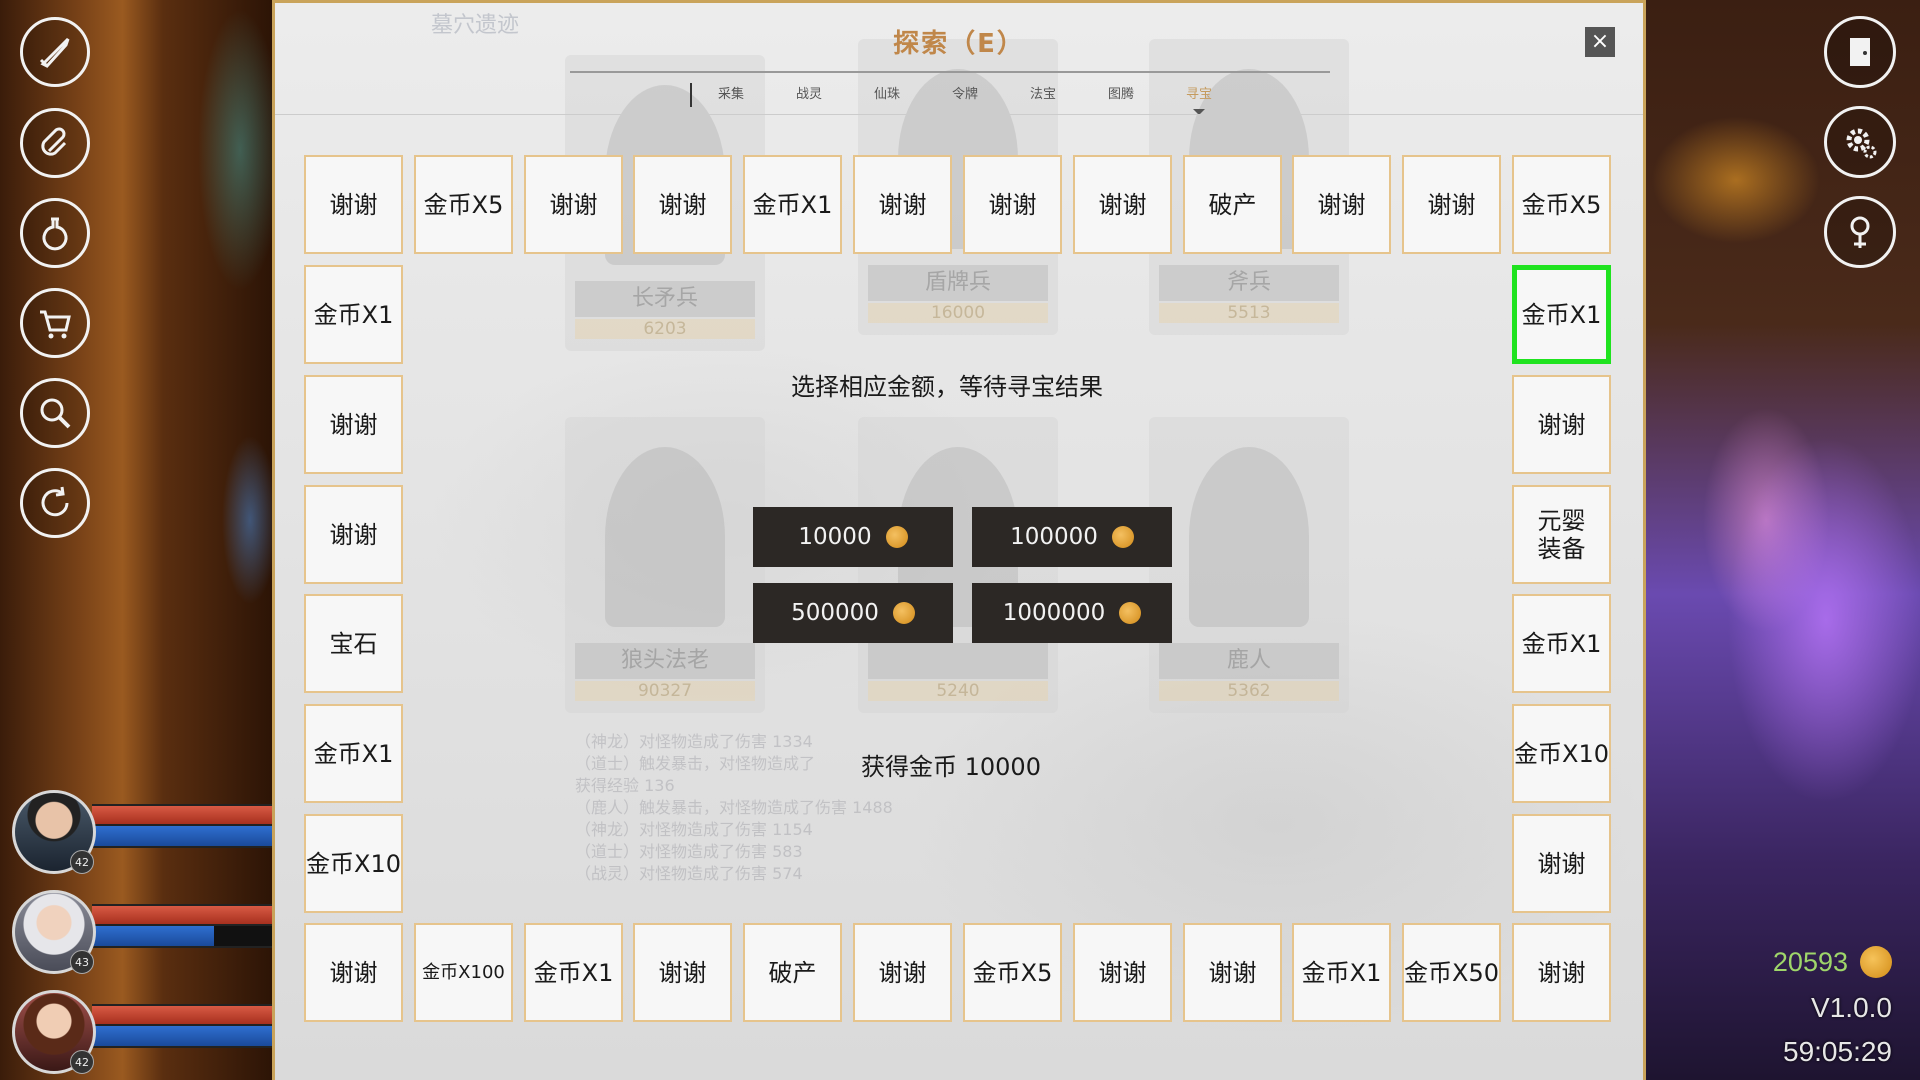  What do you see at coordinates (1561, 314) in the screenshot?
I see `board-cell-selected: 金币X1` at bounding box center [1561, 314].